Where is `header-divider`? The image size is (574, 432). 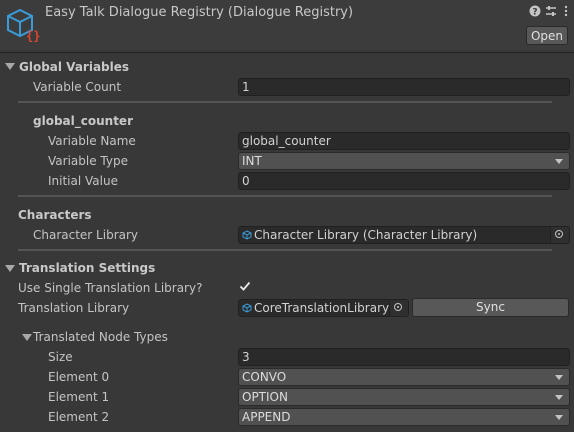 header-divider is located at coordinates (287, 52).